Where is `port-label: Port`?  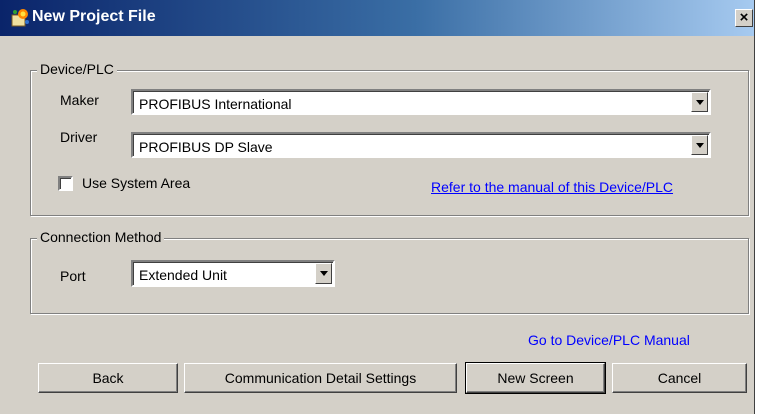
port-label: Port is located at coordinates (73, 276).